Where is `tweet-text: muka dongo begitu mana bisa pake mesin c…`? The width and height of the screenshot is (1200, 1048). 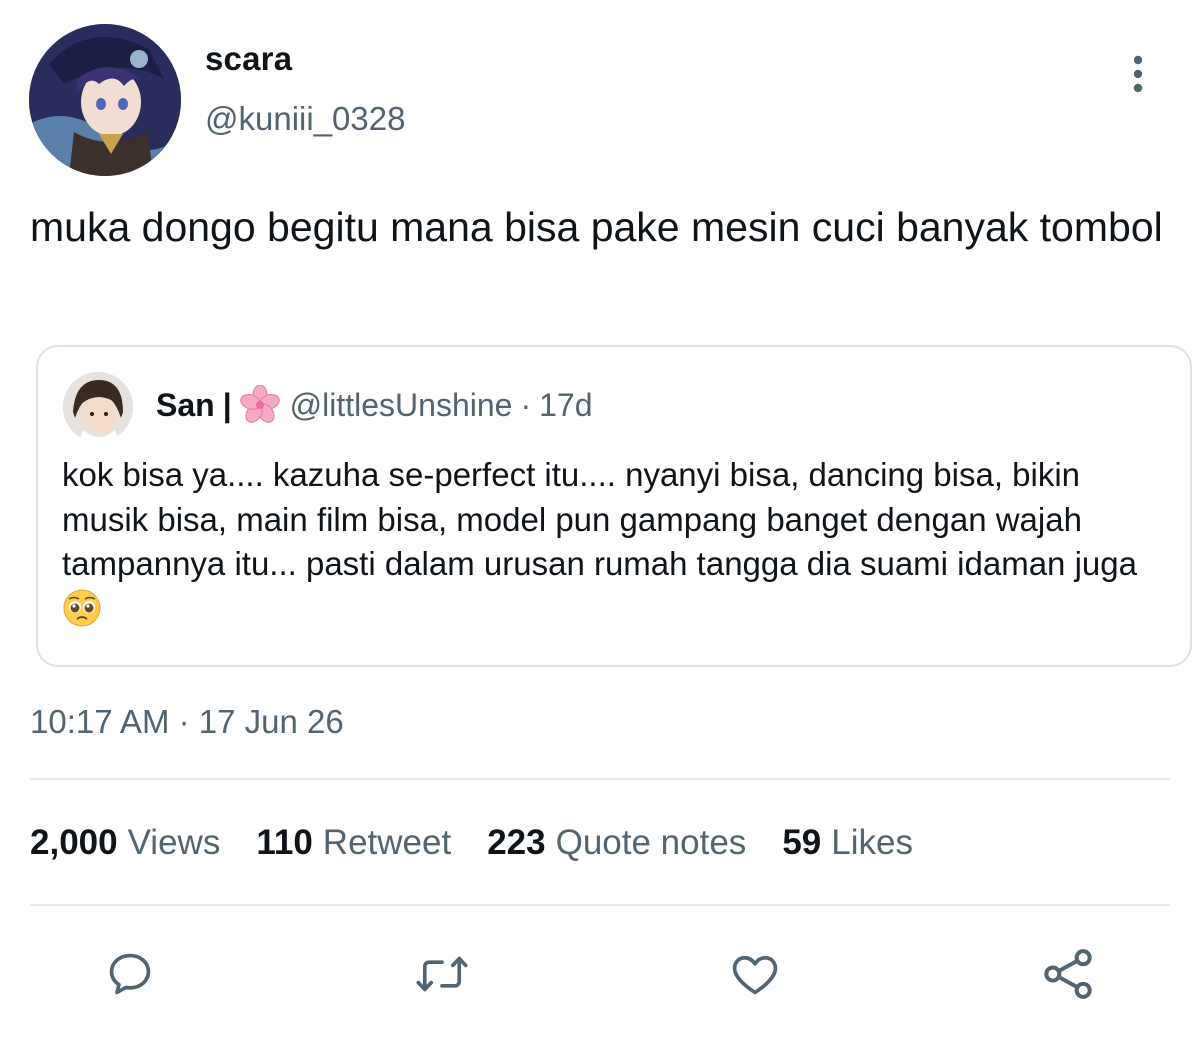 tweet-text: muka dongo begitu mana bisa pake mesin c… is located at coordinates (596, 227).